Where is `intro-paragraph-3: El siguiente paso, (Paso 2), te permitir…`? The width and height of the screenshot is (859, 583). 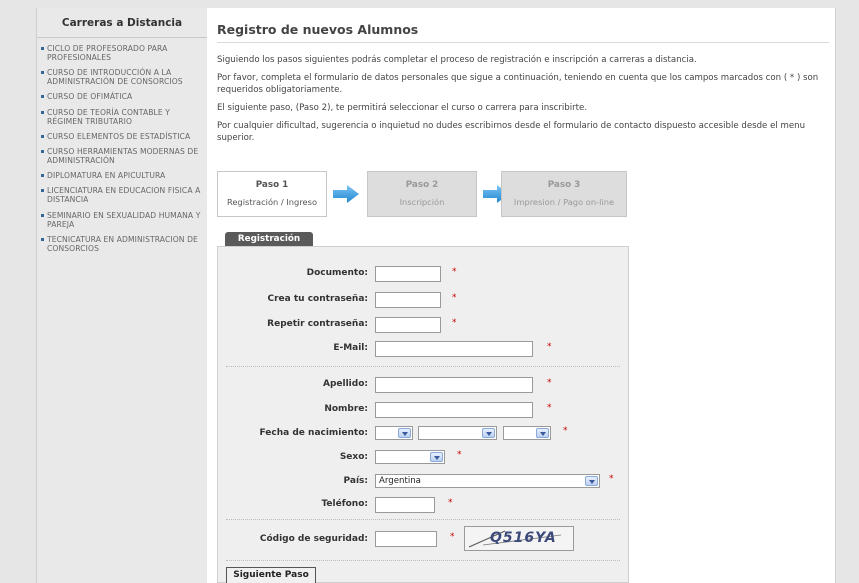
intro-paragraph-3: El siguiente paso, (Paso 2), te permitir… is located at coordinates (402, 108).